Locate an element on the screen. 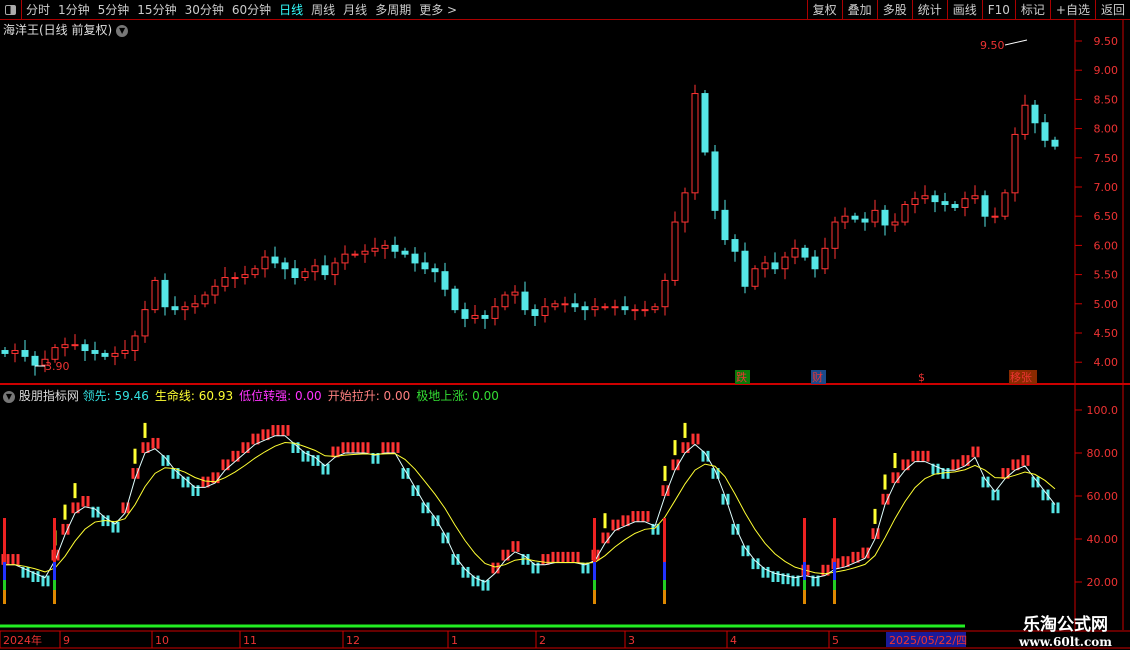  date-label: 10 is located at coordinates (162, 640).